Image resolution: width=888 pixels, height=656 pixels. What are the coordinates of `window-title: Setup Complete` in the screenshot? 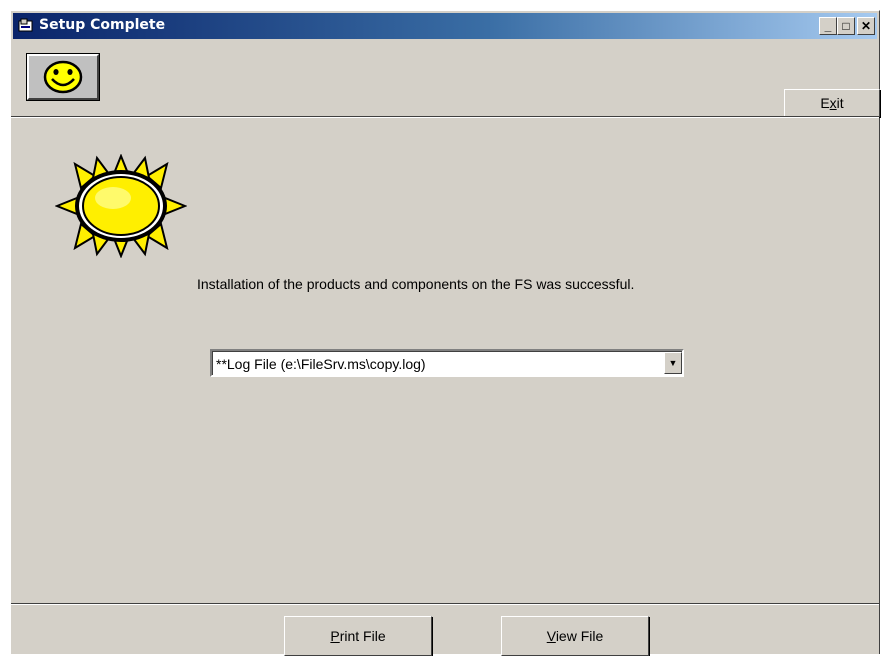 It's located at (102, 25).